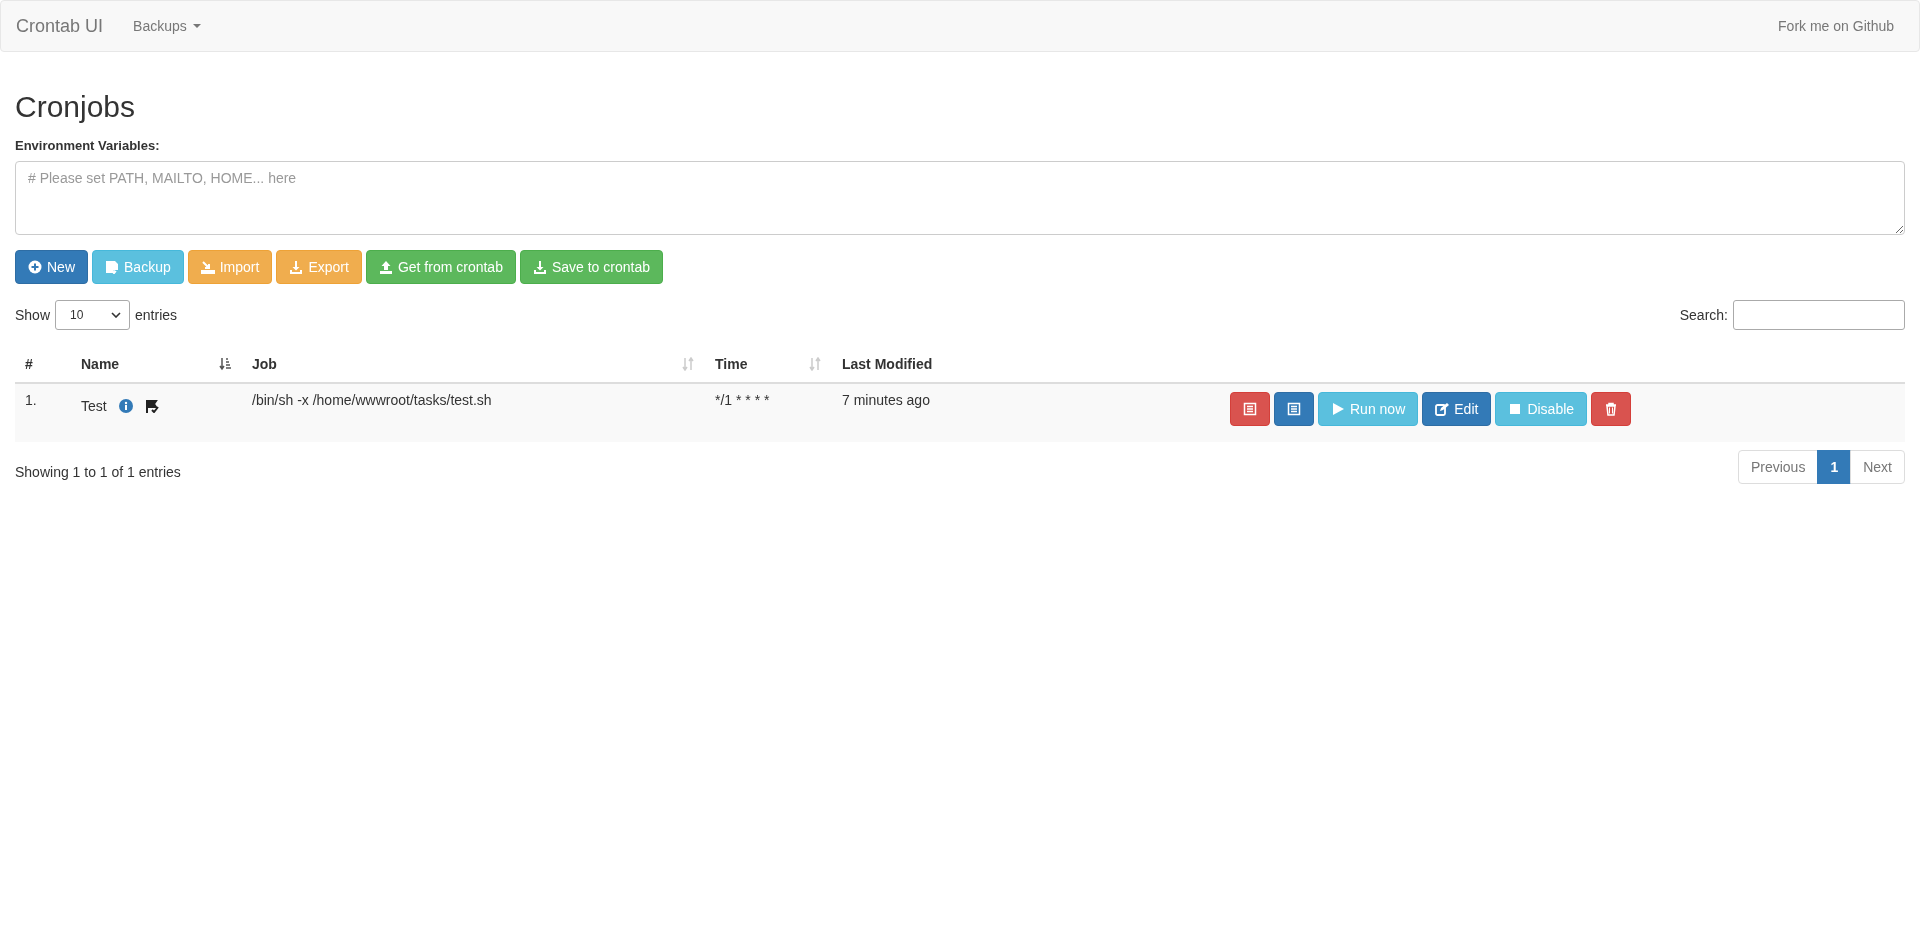 The width and height of the screenshot is (1920, 943). Describe the element at coordinates (125, 406) in the screenshot. I see `info-icon` at that location.